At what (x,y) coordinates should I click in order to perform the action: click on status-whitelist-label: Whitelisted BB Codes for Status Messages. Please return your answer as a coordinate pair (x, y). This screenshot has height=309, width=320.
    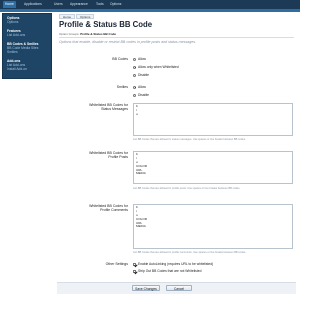
    Looking at the image, I should click on (93, 107).